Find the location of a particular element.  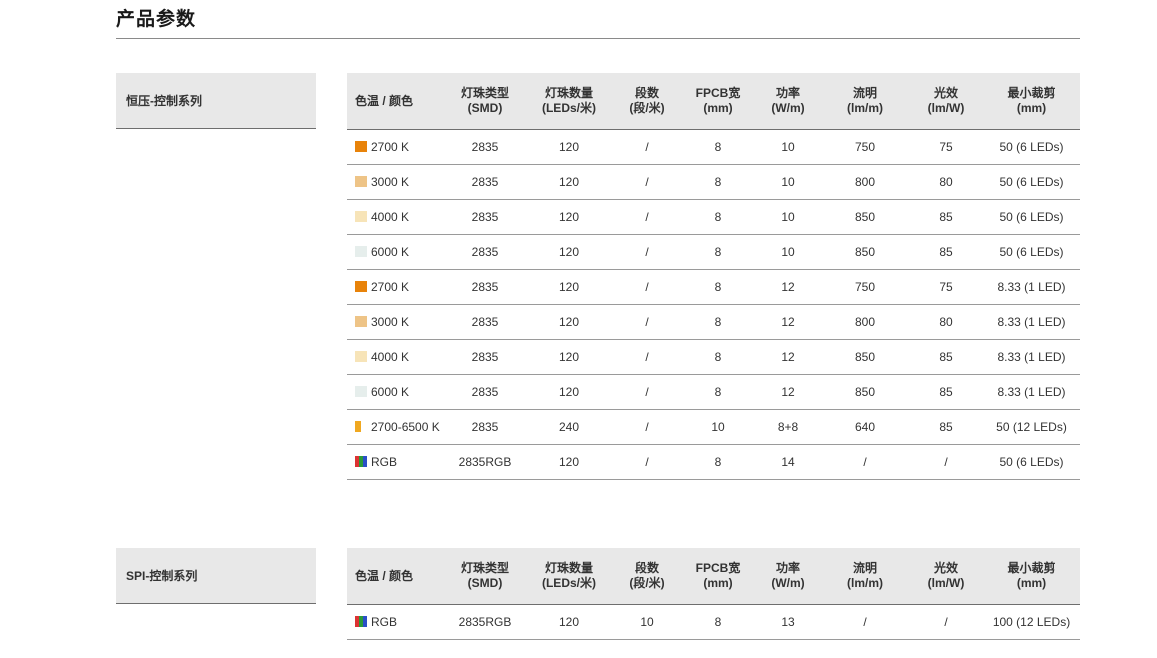

table-row: RGB 2835RGB 120/8 14//50 (6 LEDs) is located at coordinates (713, 462).